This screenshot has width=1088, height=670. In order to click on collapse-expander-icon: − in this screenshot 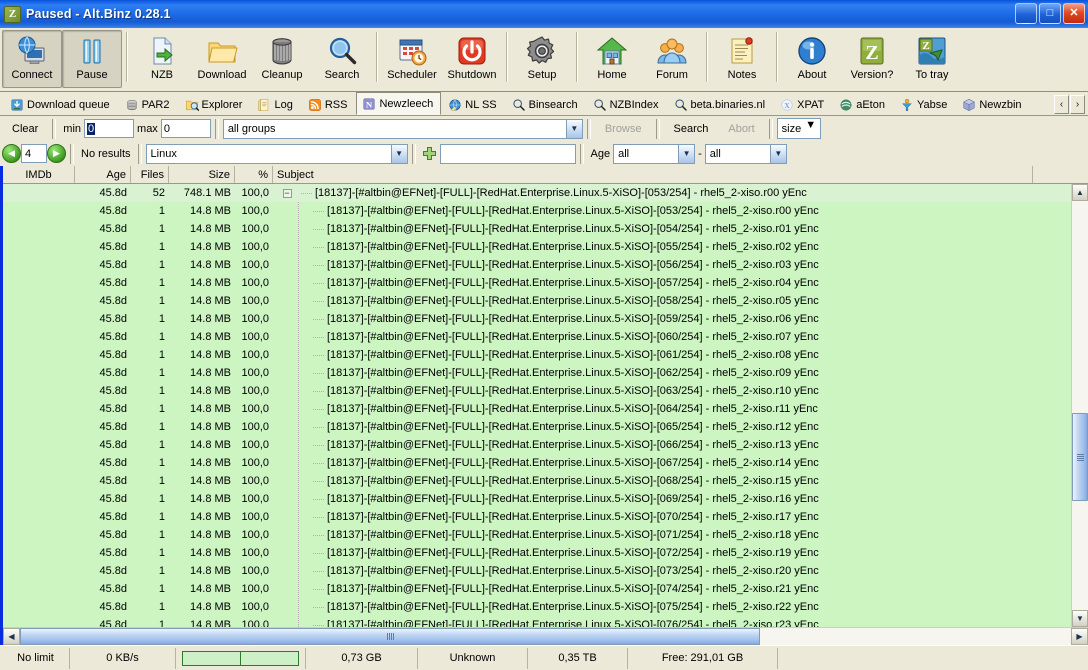, I will do `click(287, 193)`.